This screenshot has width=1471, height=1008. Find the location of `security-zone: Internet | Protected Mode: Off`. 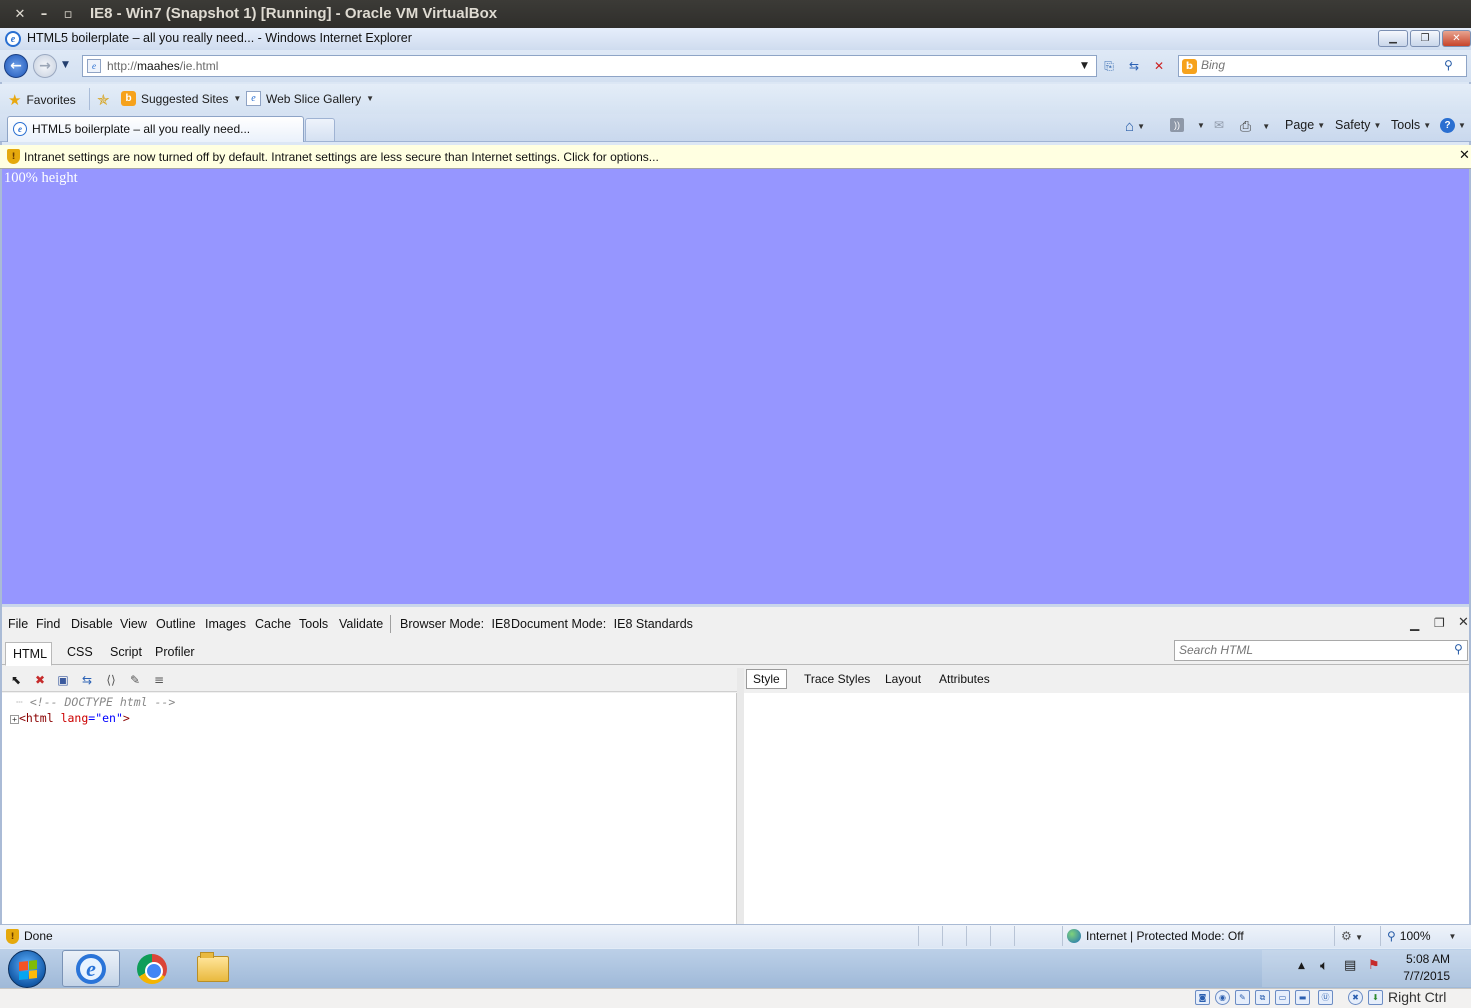

security-zone: Internet | Protected Mode: Off is located at coordinates (1155, 936).